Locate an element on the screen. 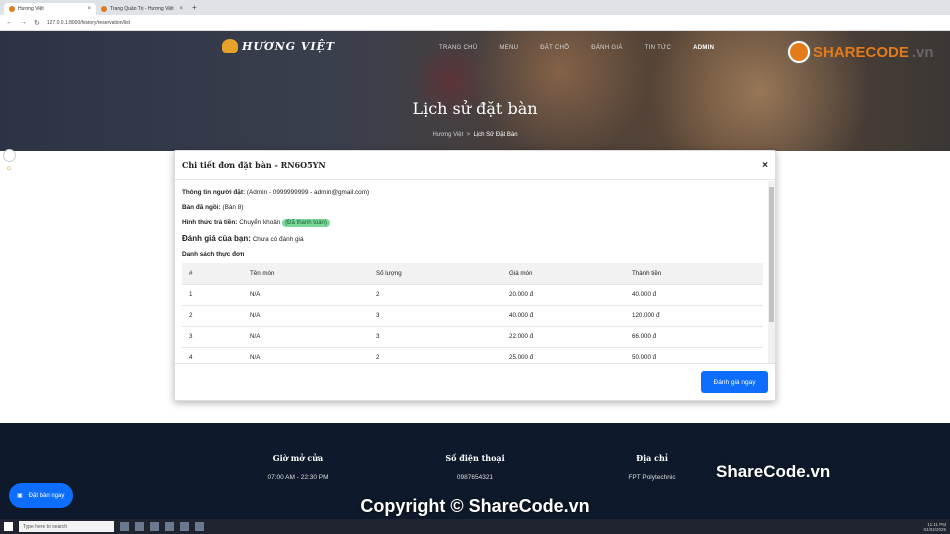  footer-hours-title: Giờ mở cửa is located at coordinates (298, 458).